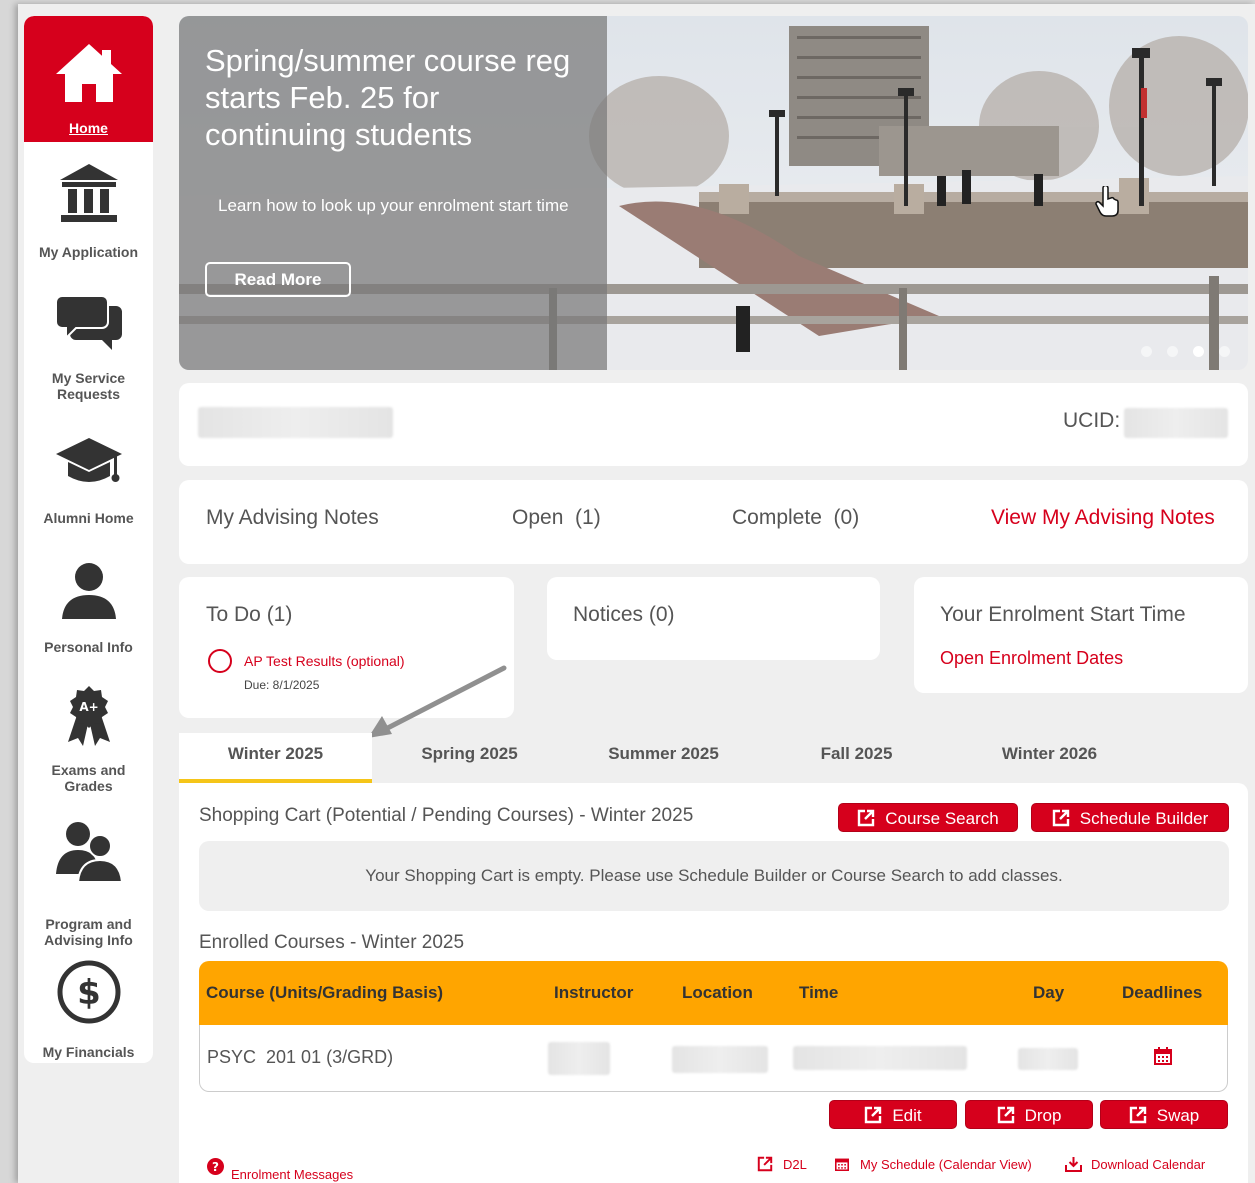 This screenshot has height=1183, width=1255. Describe the element at coordinates (1107, 201) in the screenshot. I see `hand-cursor-icon` at that location.